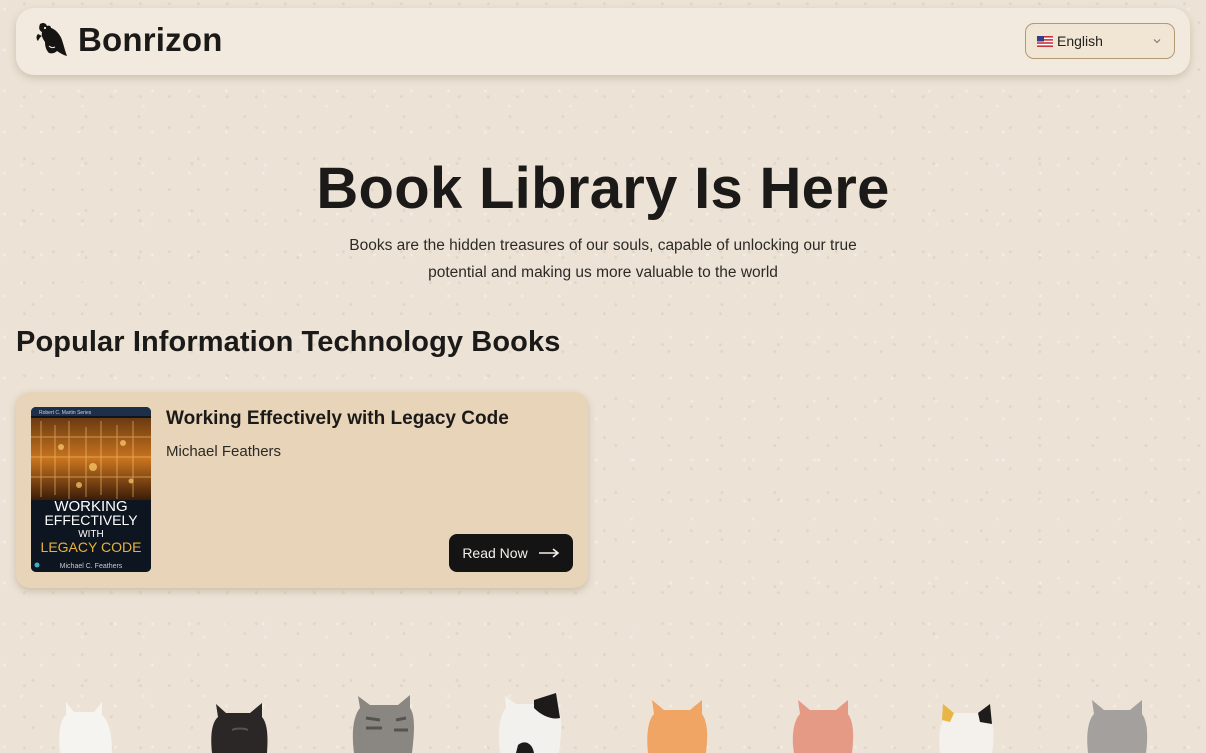  Describe the element at coordinates (1157, 41) in the screenshot. I see `chevron-down-icon` at that location.